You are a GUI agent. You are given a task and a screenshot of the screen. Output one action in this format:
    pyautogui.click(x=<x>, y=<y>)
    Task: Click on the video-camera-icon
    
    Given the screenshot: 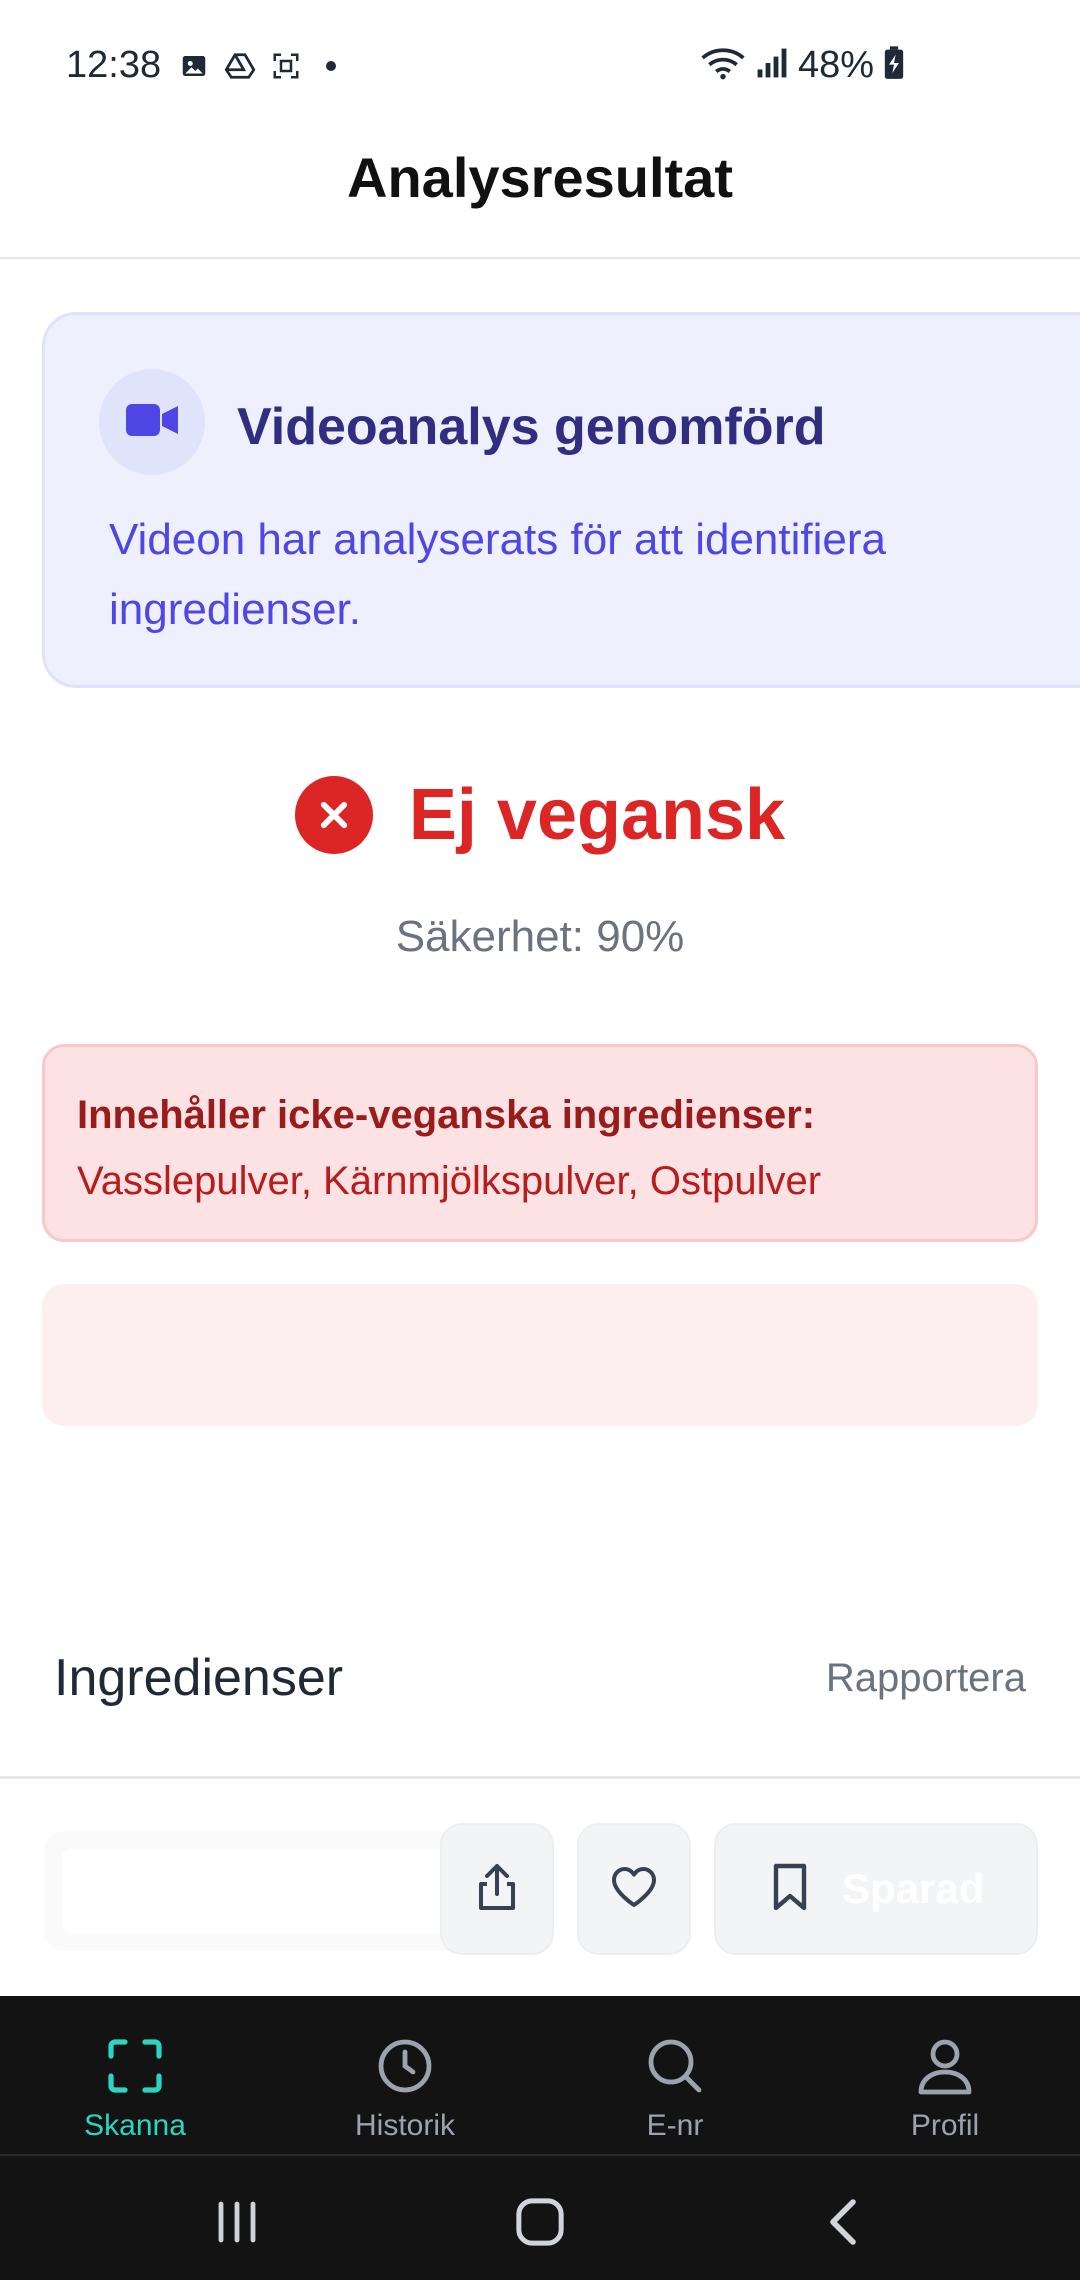 What is the action you would take?
    pyautogui.click(x=152, y=422)
    